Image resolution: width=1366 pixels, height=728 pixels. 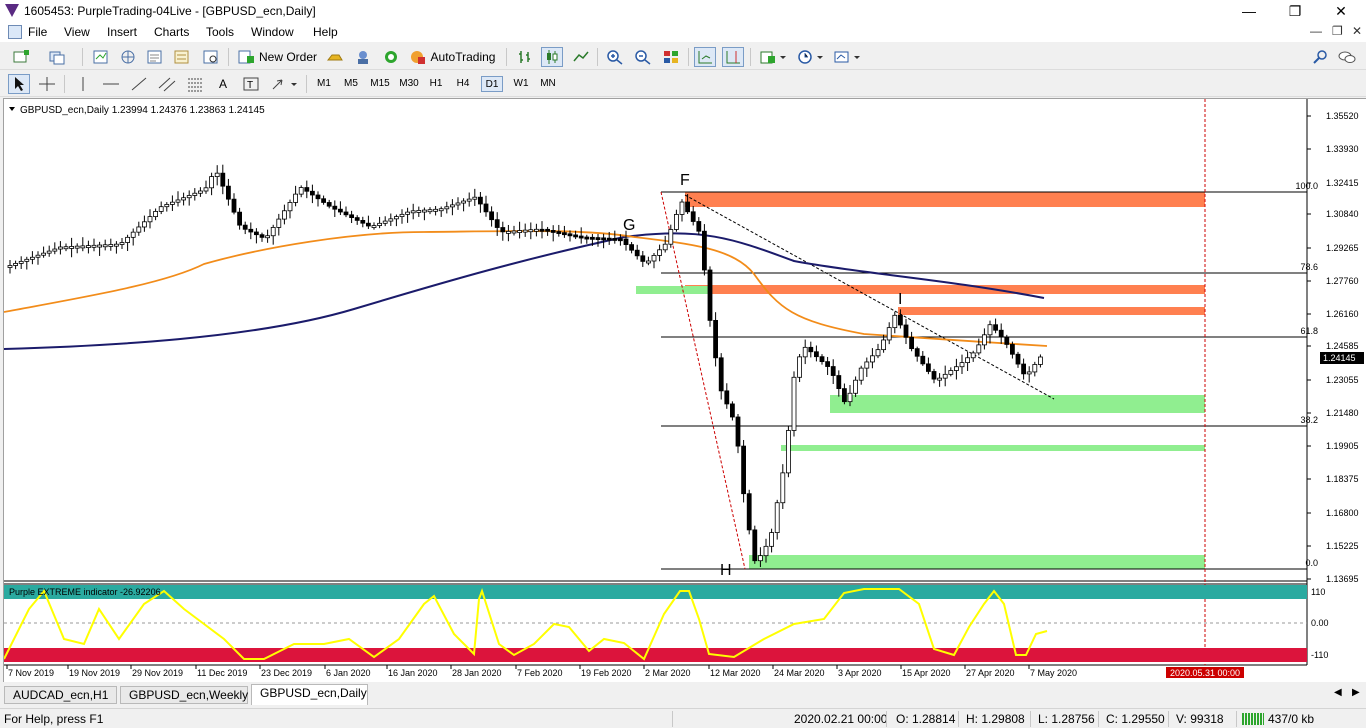 I want to click on new-order-button: New Order, so click(x=277, y=57).